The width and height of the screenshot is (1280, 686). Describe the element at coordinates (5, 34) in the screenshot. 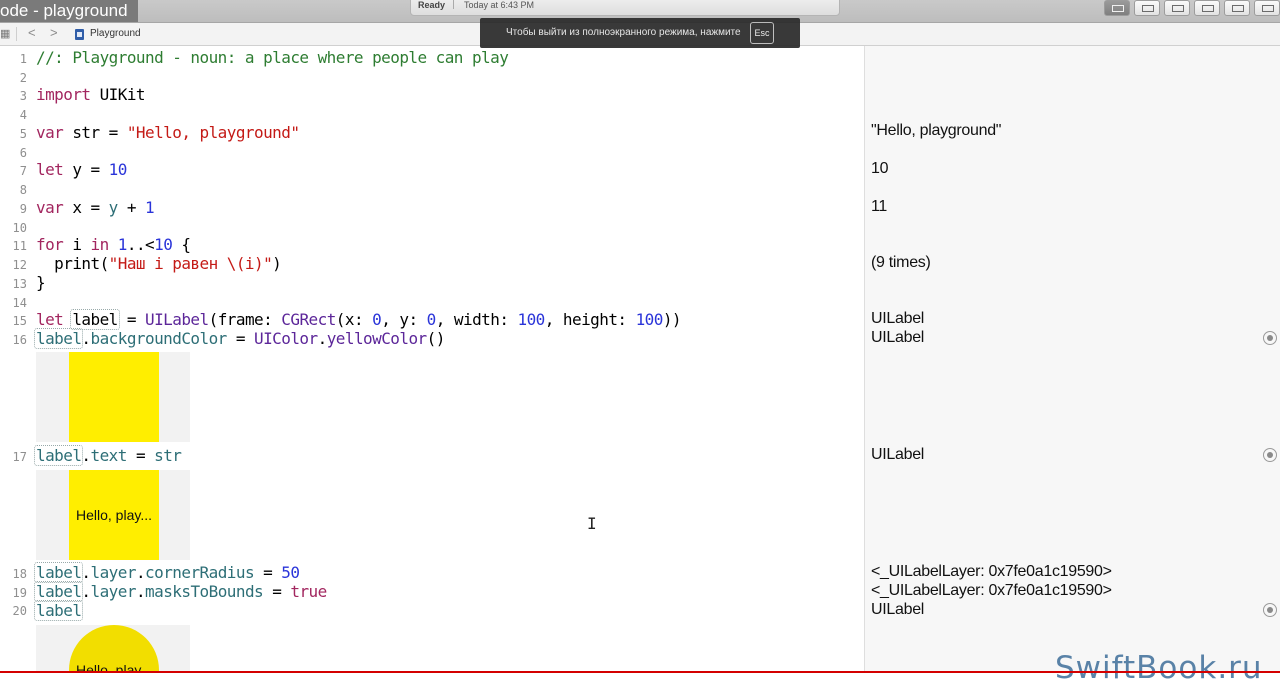

I see `related-items-grid-icon: ▦` at that location.